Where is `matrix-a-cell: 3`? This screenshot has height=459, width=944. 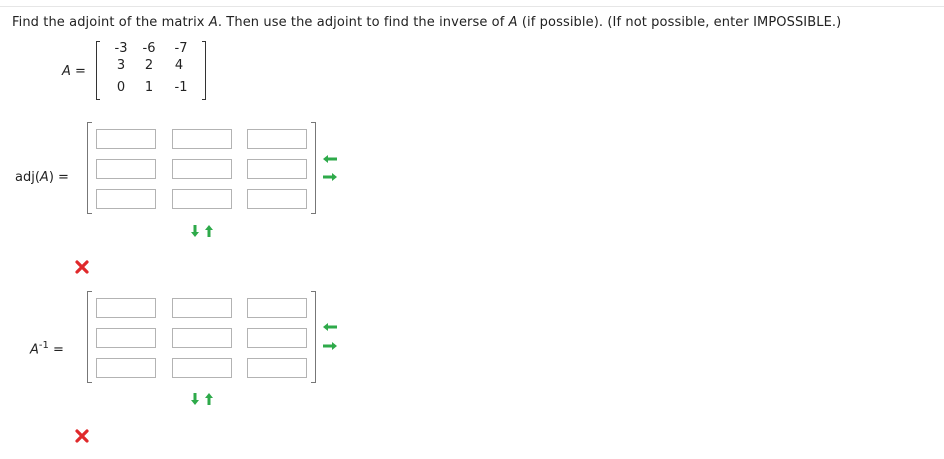 matrix-a-cell: 3 is located at coordinates (121, 65).